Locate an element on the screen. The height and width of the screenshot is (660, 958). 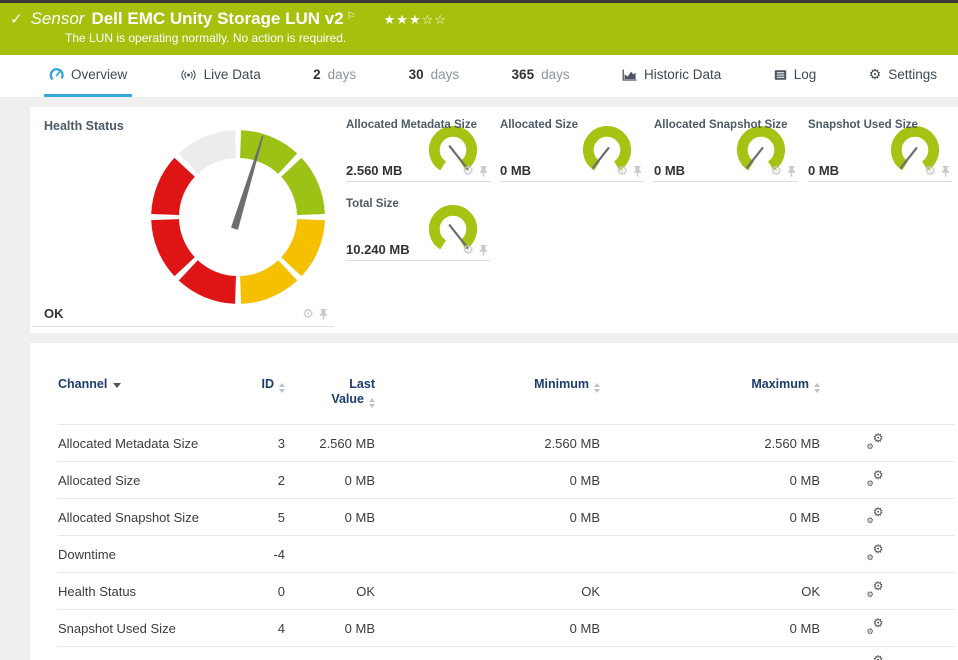
channel-row: Allocated Size 2 0 MB 0 MB 0 MB ⚙ ⚙ is located at coordinates (506, 480).